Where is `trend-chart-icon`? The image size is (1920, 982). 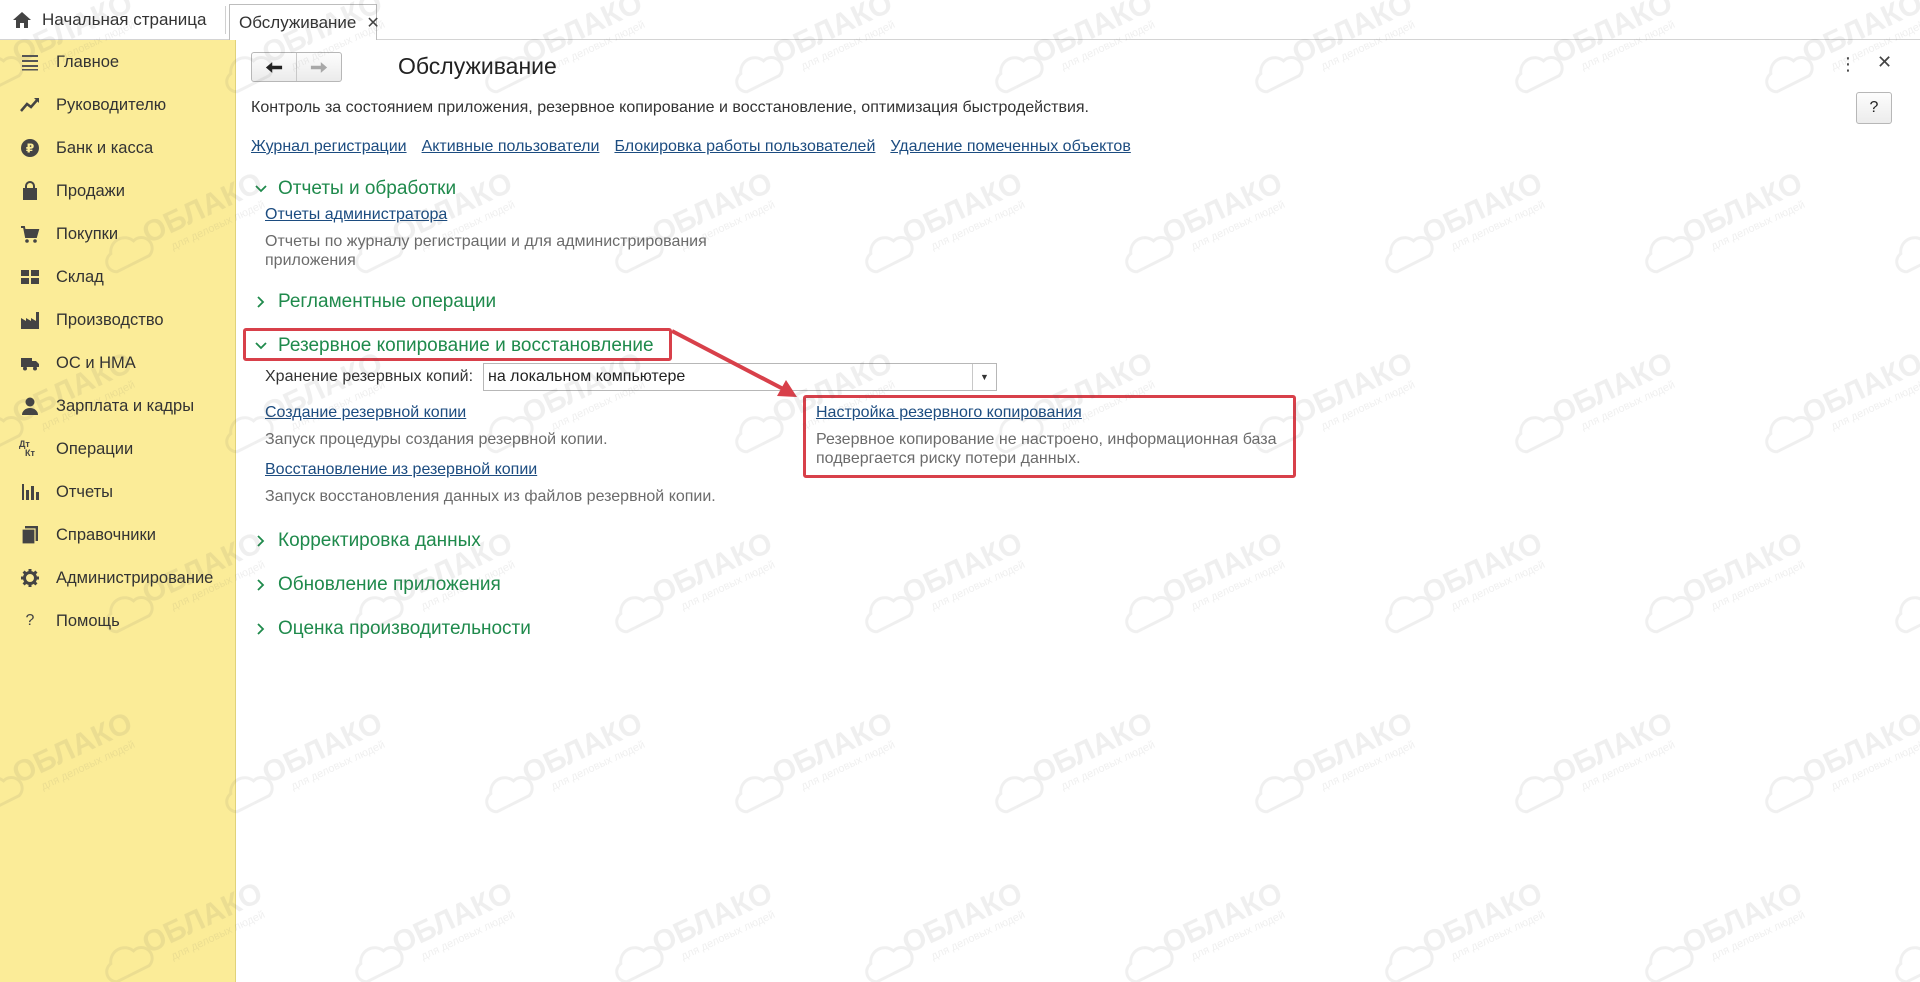 trend-chart-icon is located at coordinates (30, 105).